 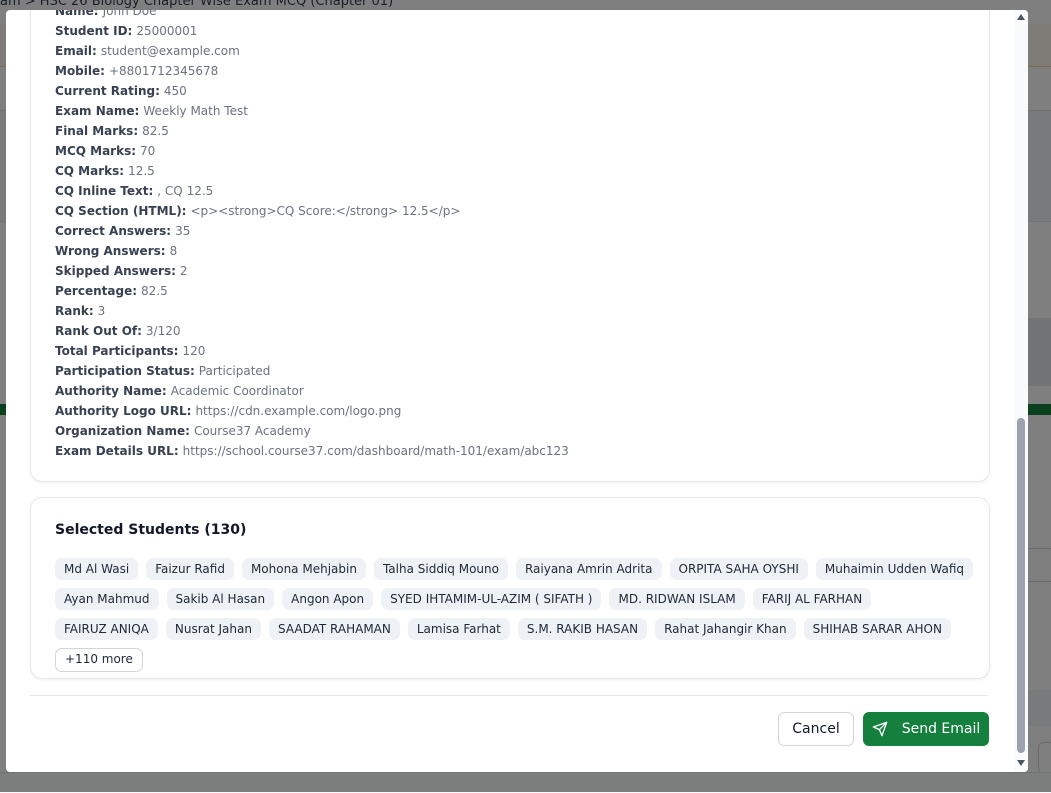 What do you see at coordinates (97, 111) in the screenshot?
I see `variable-label: Exam Name:` at bounding box center [97, 111].